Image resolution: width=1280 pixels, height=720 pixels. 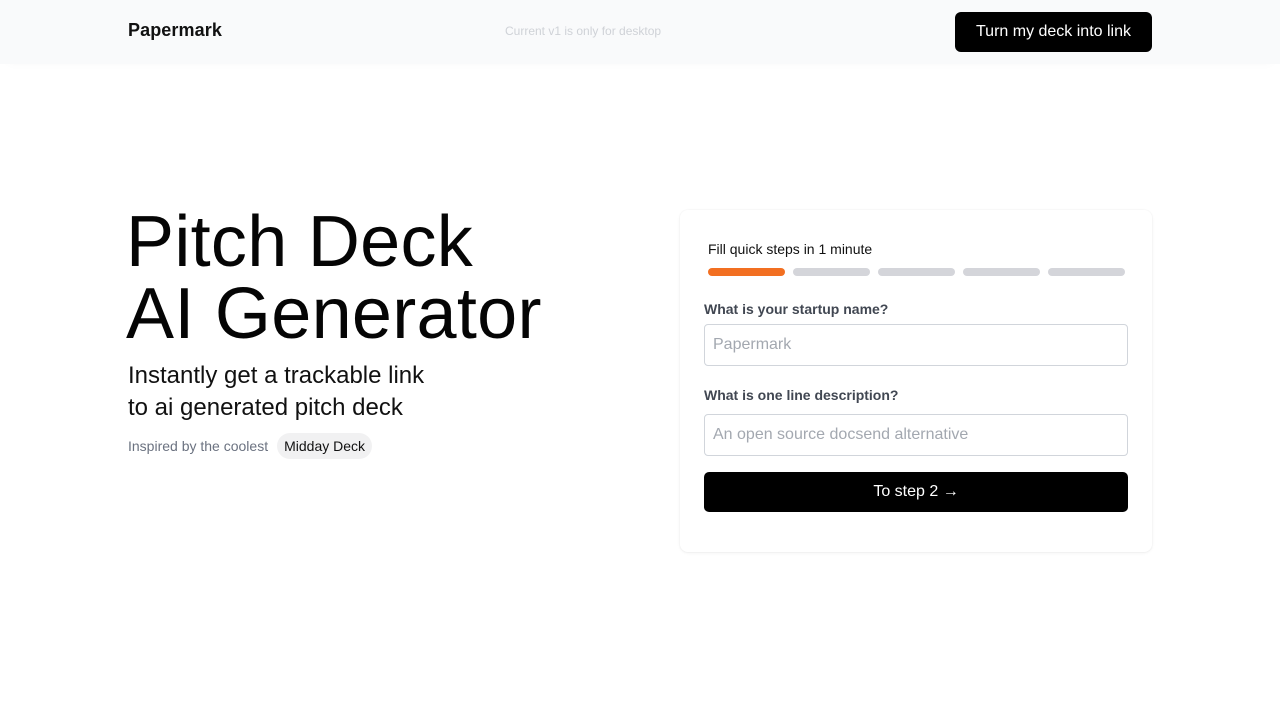 I want to click on hero-subtitle-line: to ai generated pitch deck, so click(x=265, y=407).